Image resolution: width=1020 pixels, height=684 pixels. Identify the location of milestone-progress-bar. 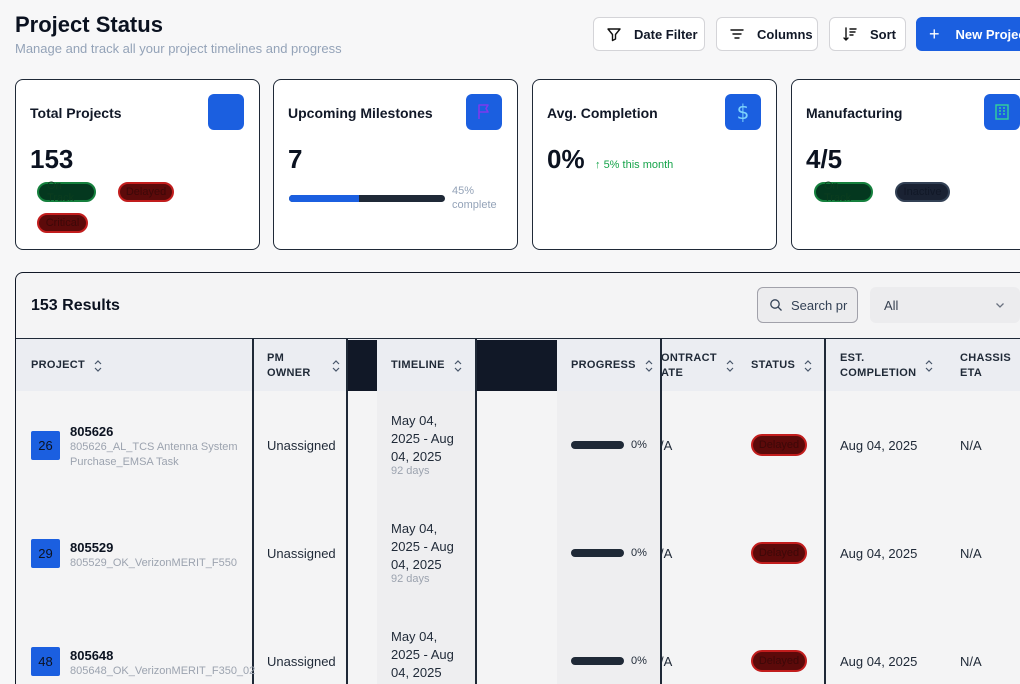
(367, 198).